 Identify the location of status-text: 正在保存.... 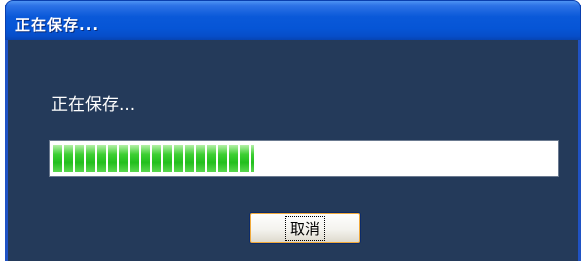
(93, 105).